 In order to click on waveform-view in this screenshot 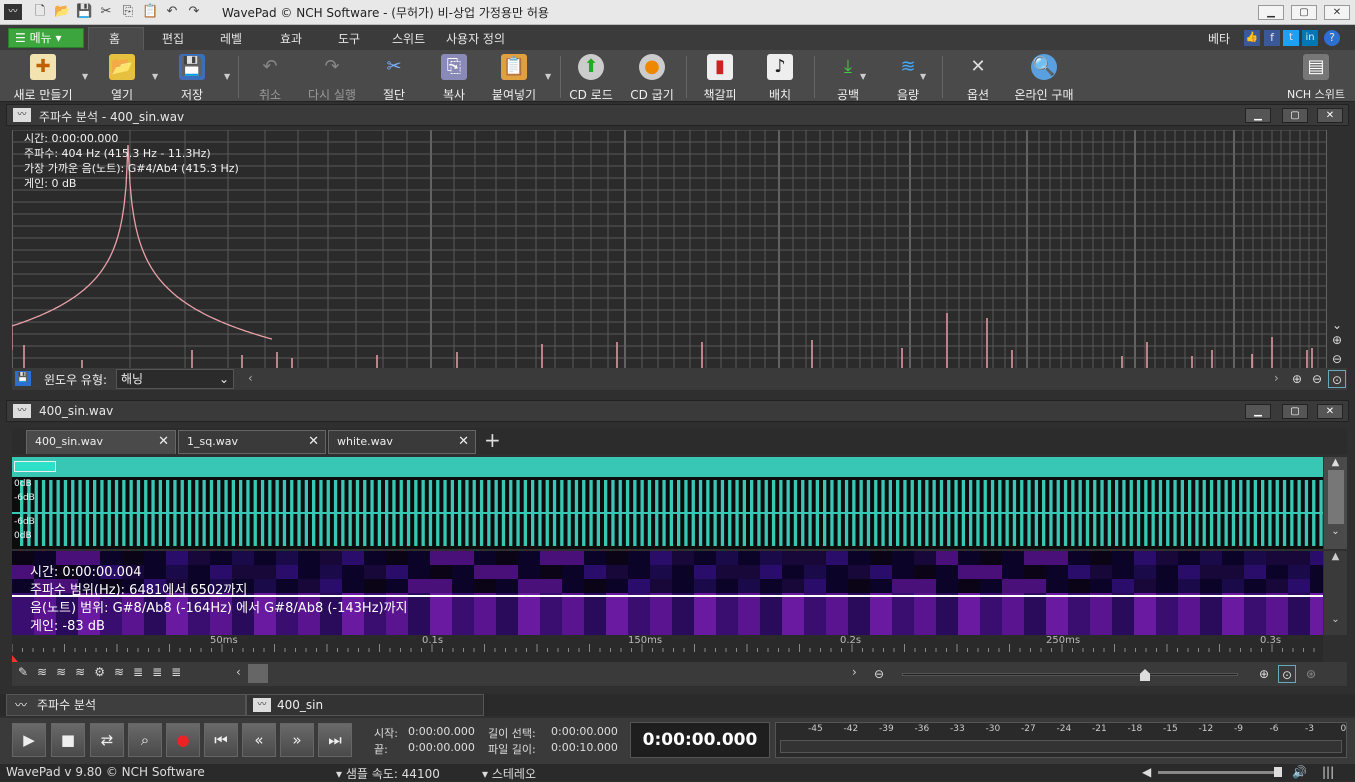, I will do `click(667, 513)`.